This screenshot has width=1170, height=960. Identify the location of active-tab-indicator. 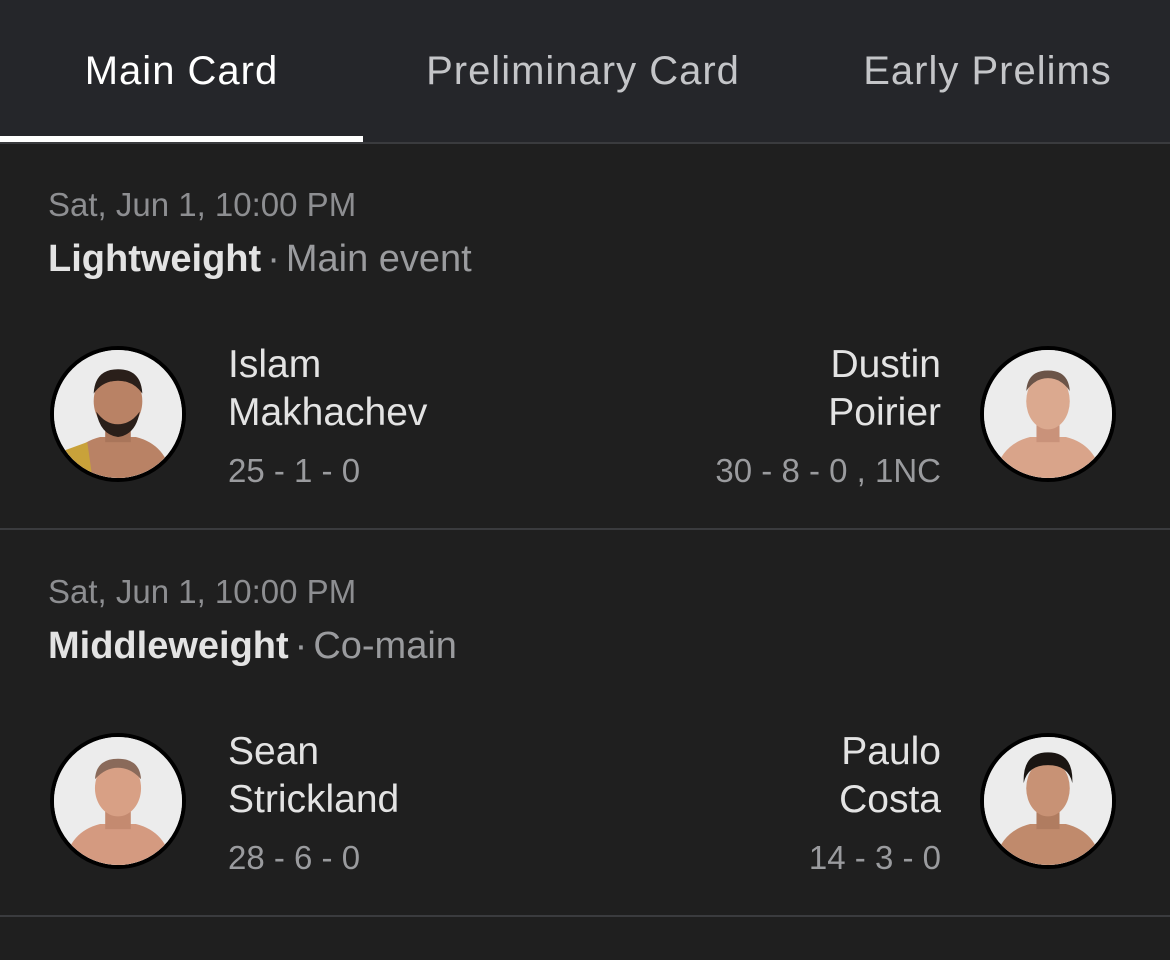
(181, 139).